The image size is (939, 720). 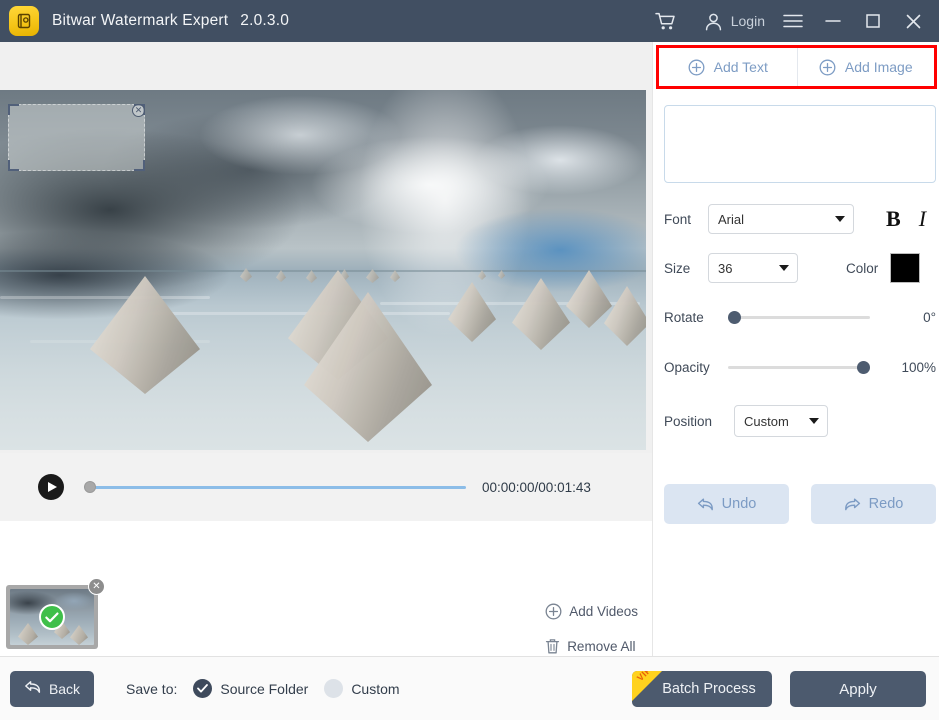 I want to click on add-image-button: Add Image, so click(x=865, y=67).